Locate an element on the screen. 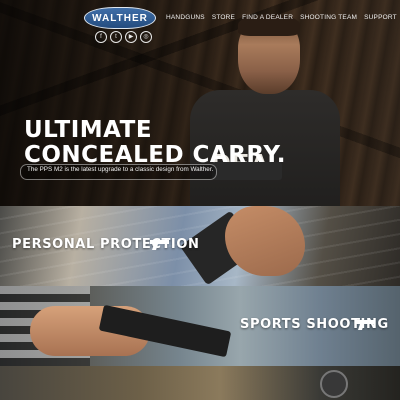  youtube-icon: ▶ is located at coordinates (131, 37).